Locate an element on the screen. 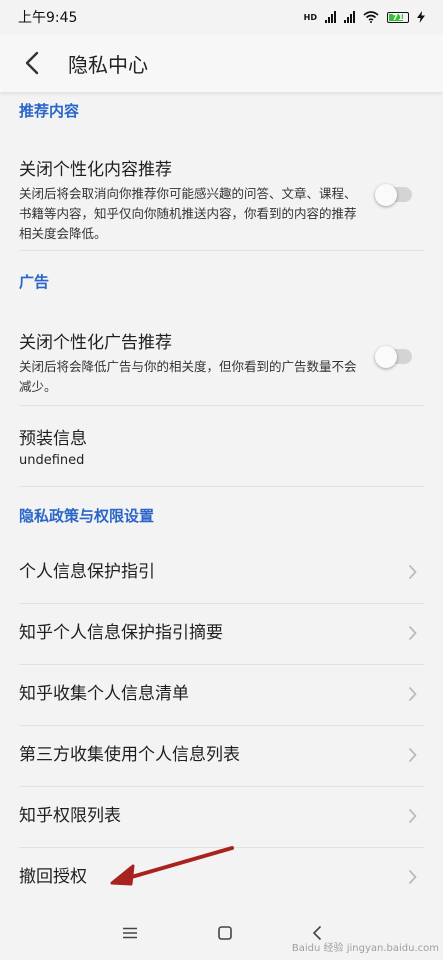 This screenshot has width=443, height=960. list-item-permission-list: 知乎权限列表 is located at coordinates (221, 816).